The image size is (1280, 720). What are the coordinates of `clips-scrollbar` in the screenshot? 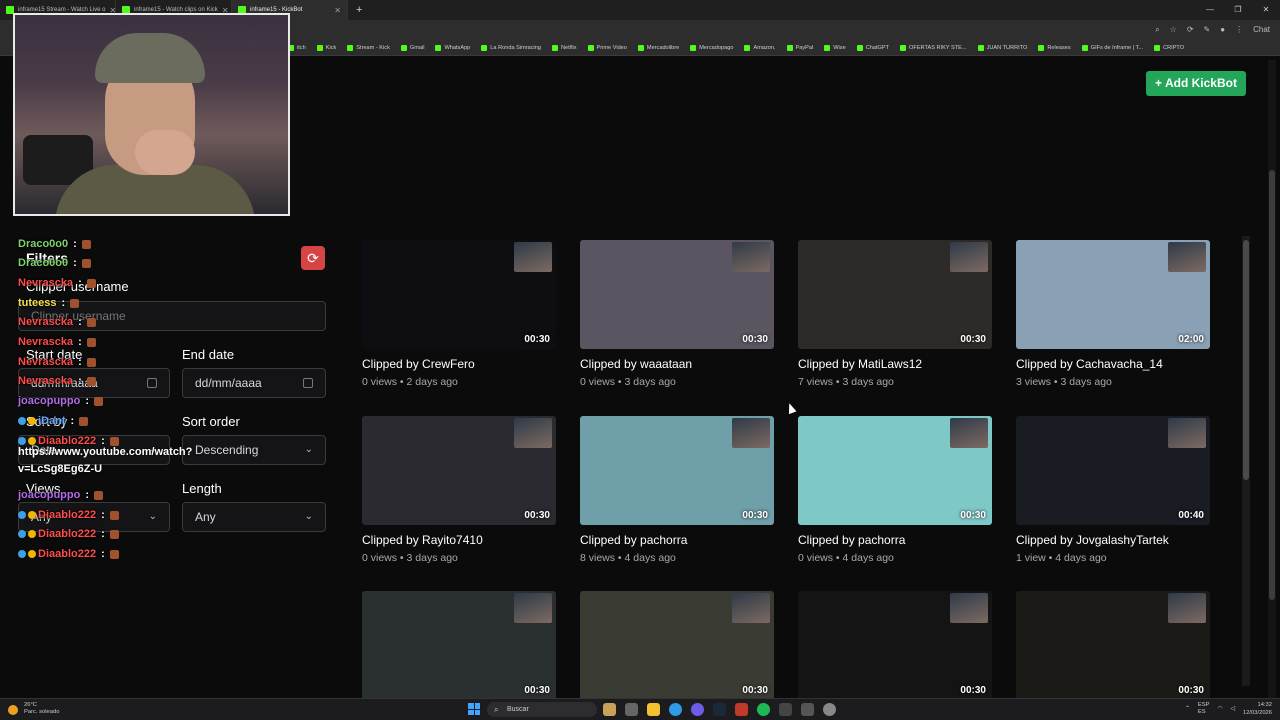 It's located at (1246, 461).